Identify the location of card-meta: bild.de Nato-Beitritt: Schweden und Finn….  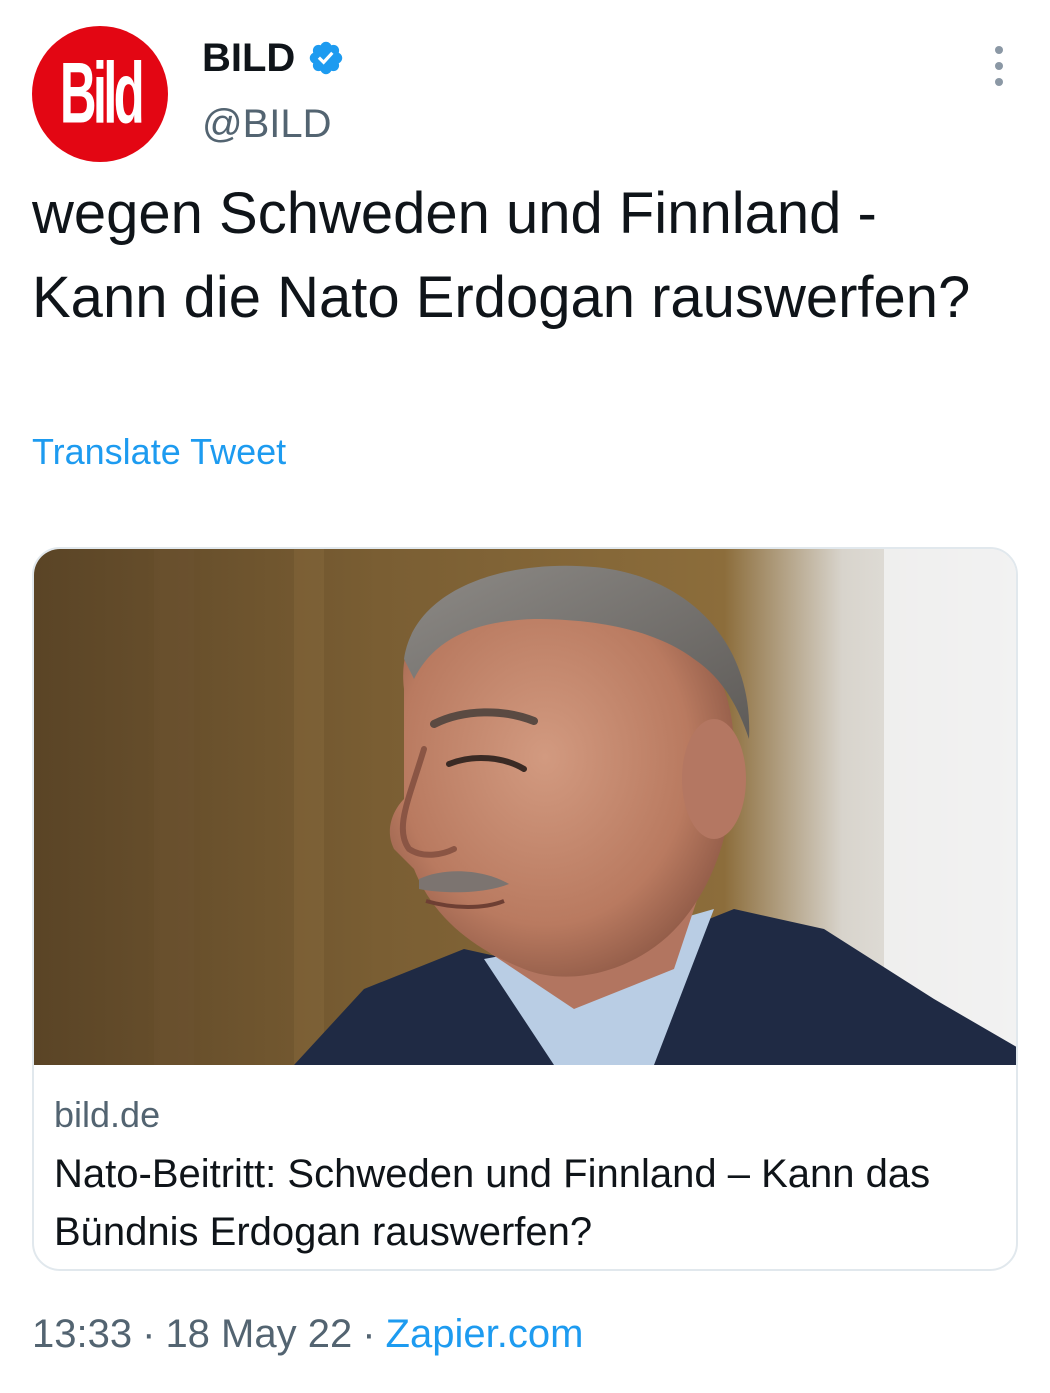
(524, 1178).